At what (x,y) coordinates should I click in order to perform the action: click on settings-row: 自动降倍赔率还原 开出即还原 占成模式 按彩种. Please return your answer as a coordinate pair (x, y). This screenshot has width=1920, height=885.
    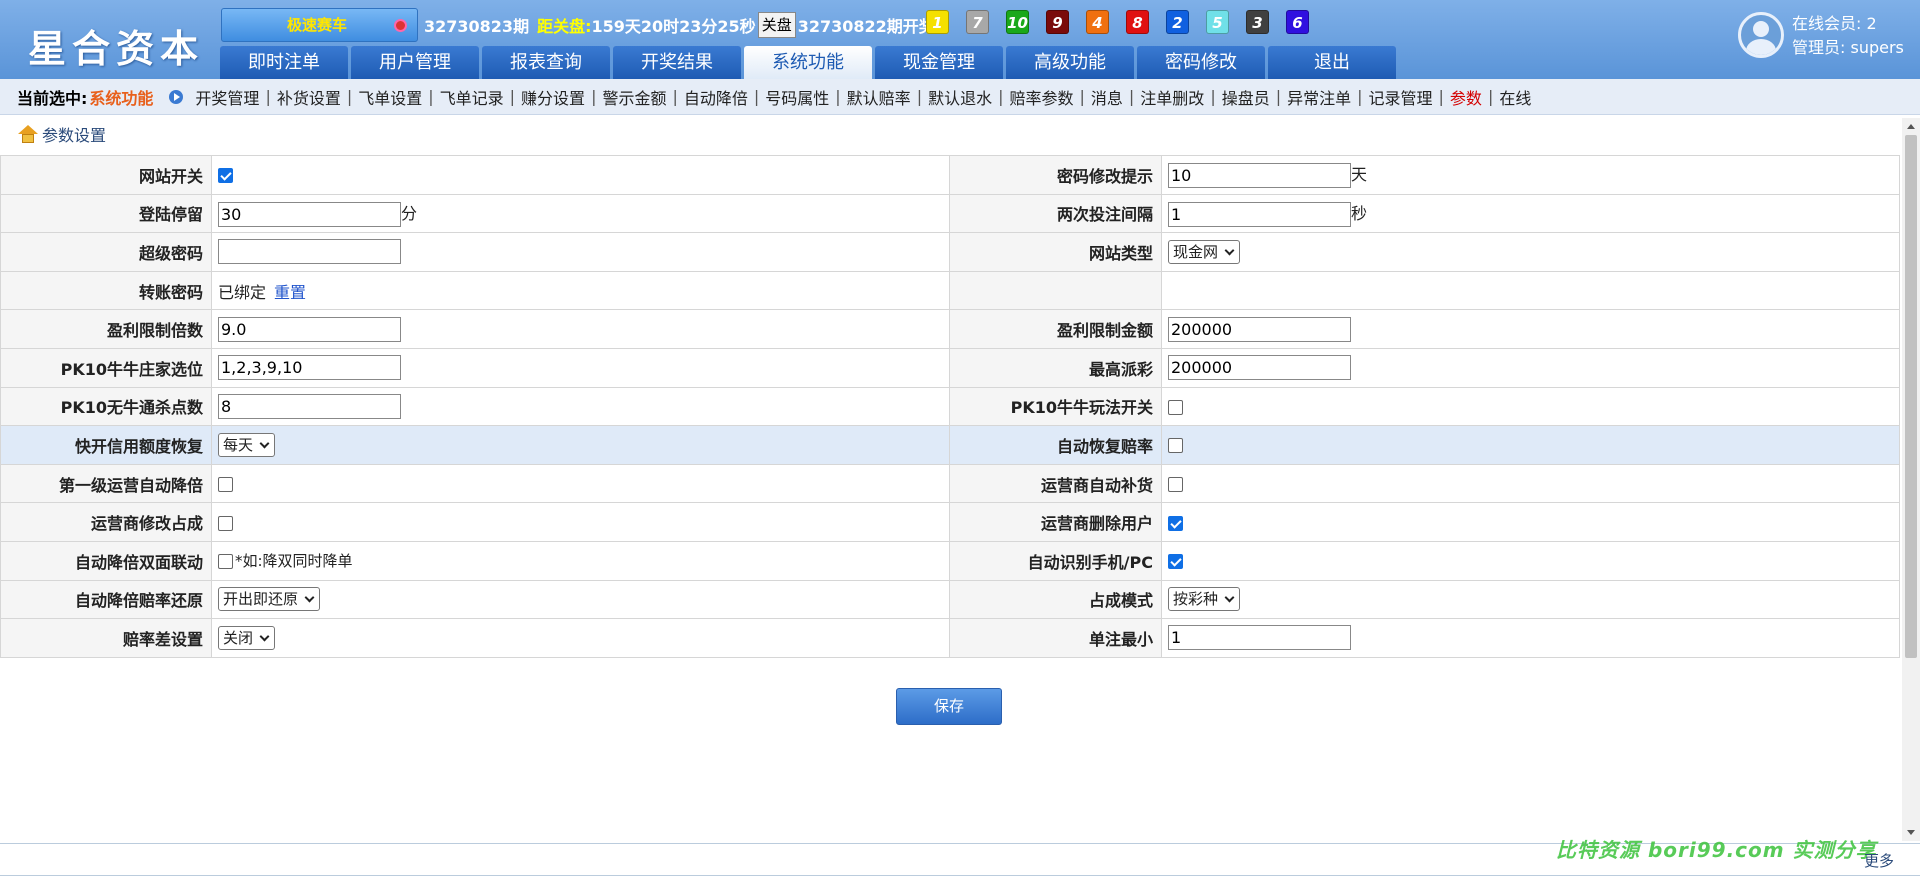
    Looking at the image, I should click on (950, 599).